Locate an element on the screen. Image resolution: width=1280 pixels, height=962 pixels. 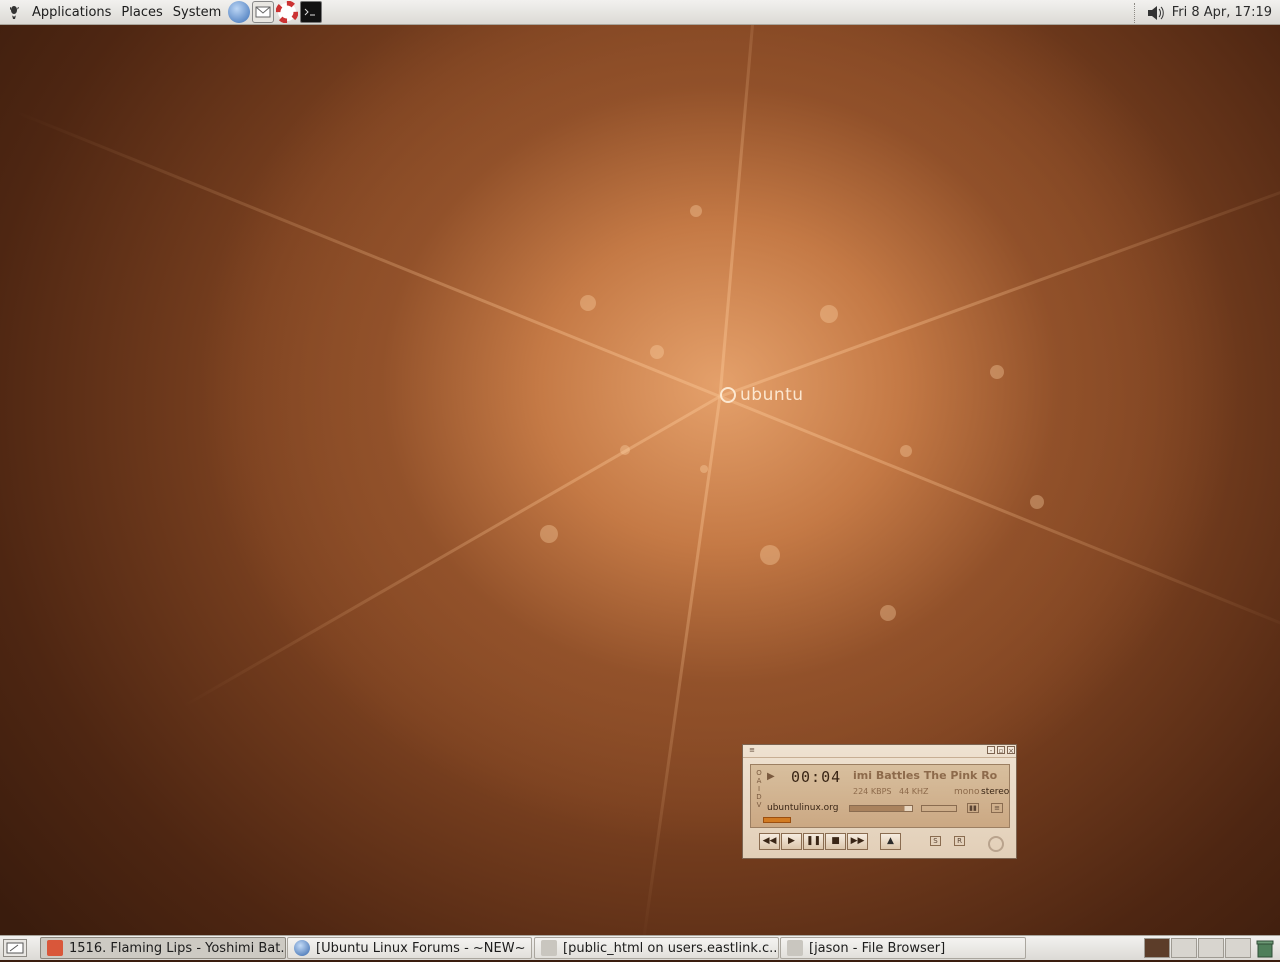
play-button: ▶ is located at coordinates (791, 841).